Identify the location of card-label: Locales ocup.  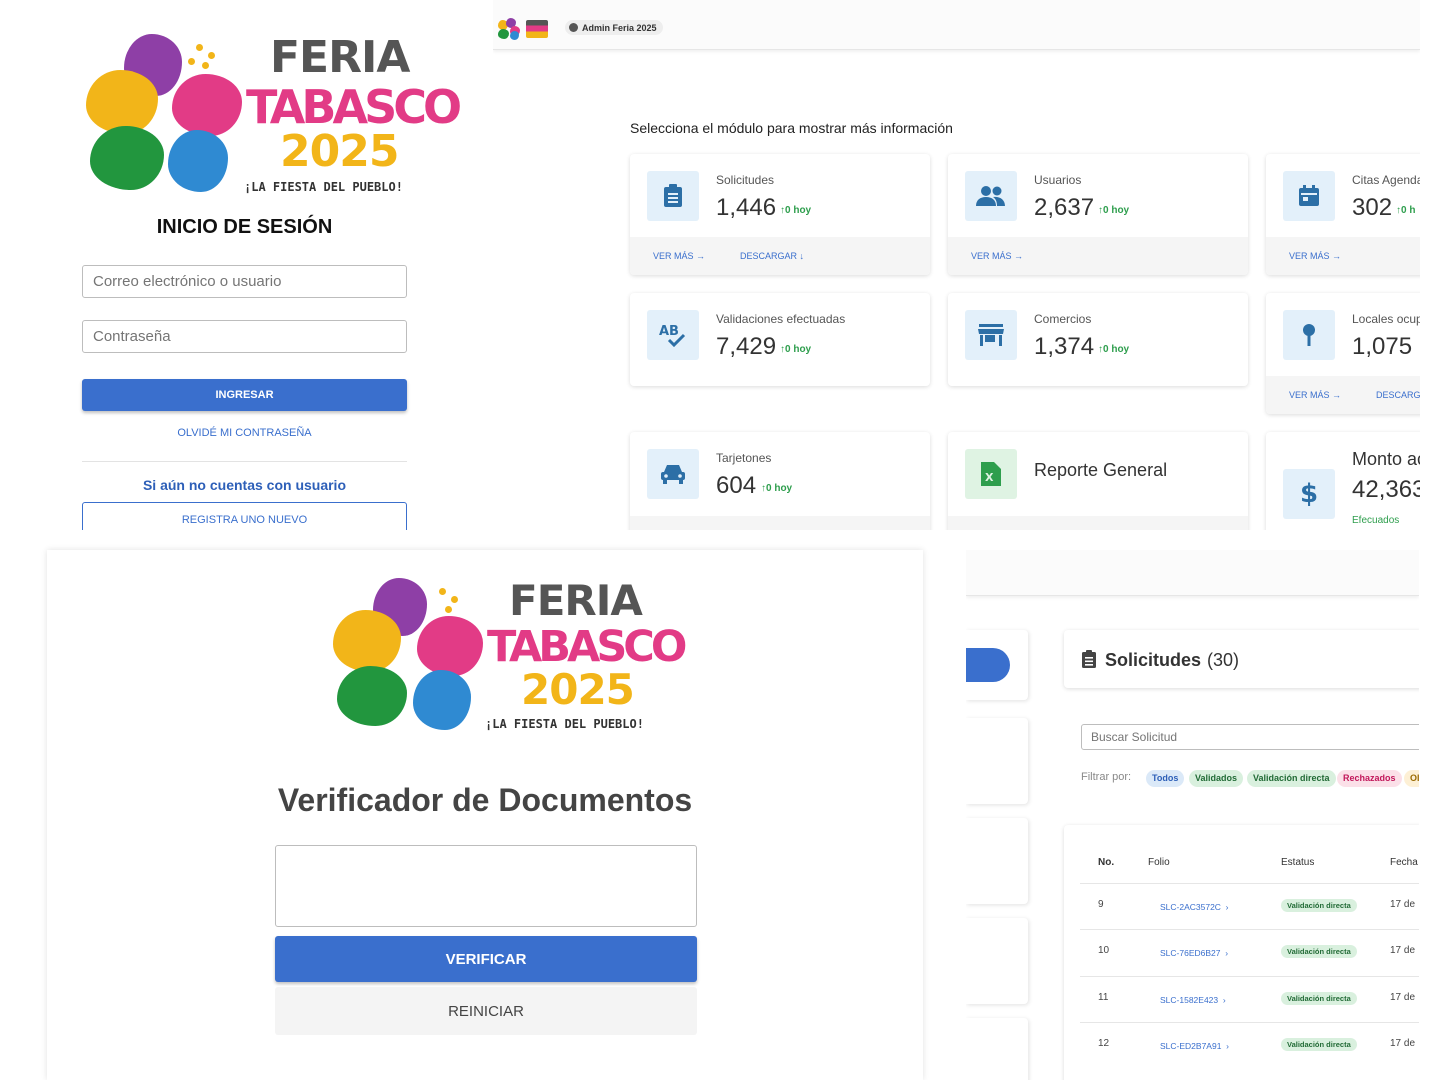
(1386, 319).